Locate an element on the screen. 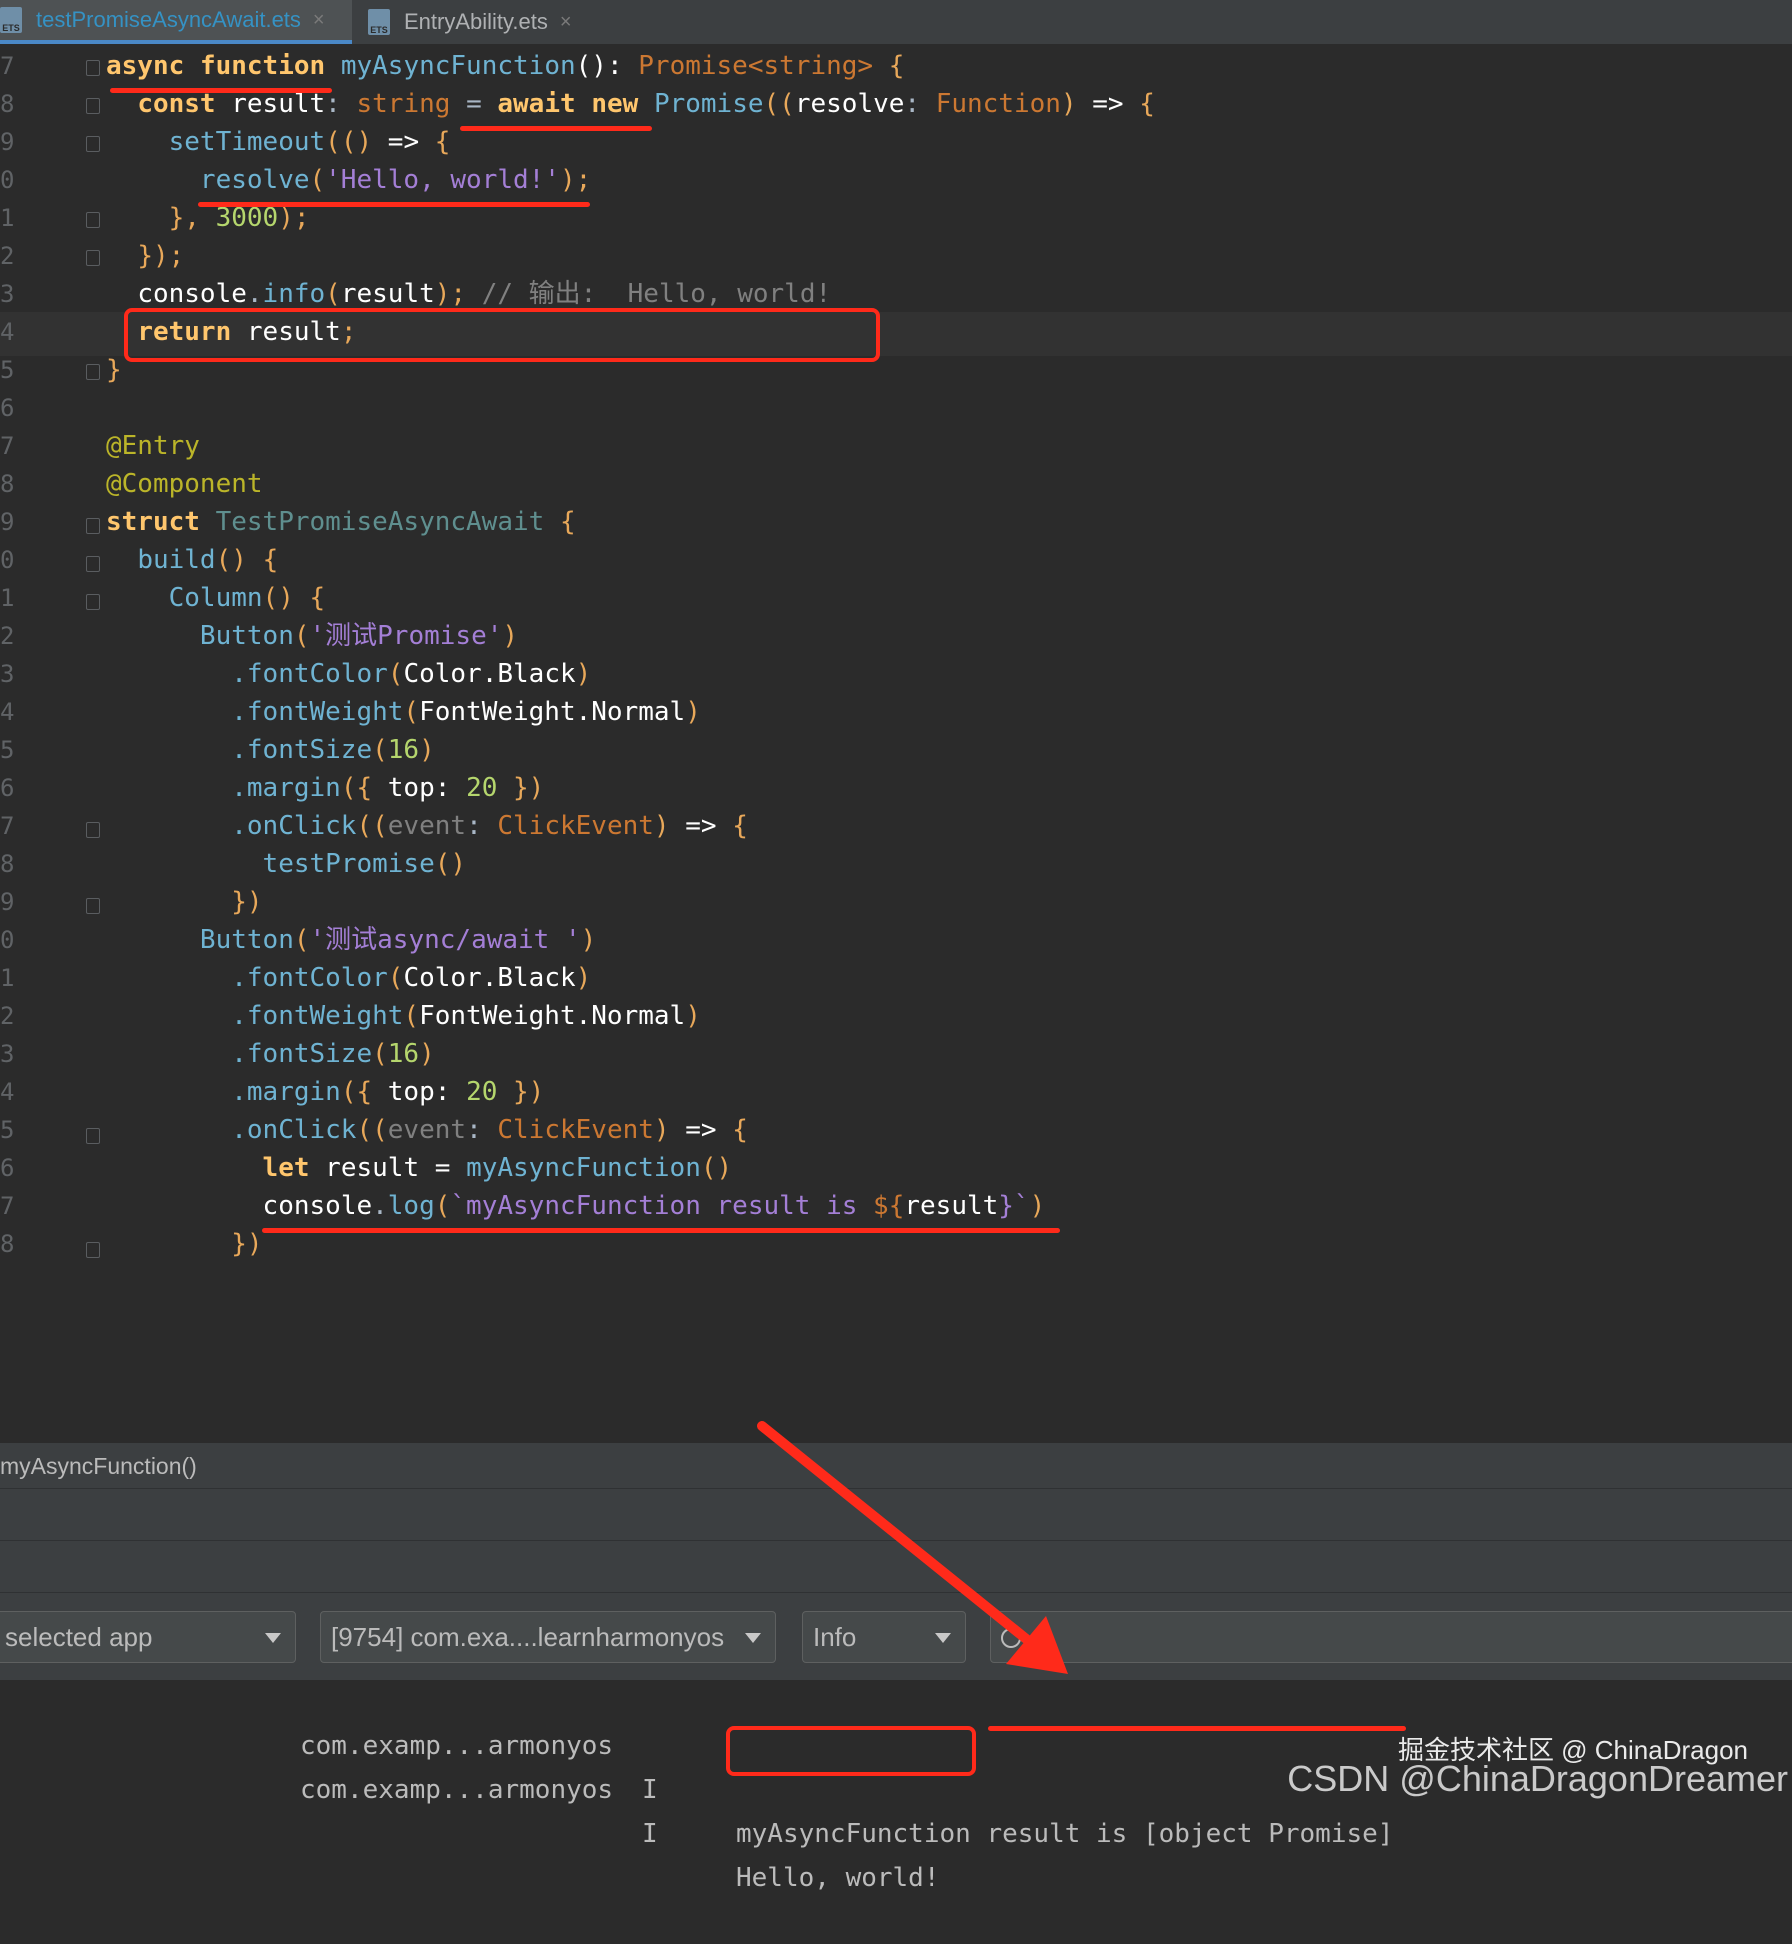 Image resolution: width=1792 pixels, height=1944 pixels. log-level: I is located at coordinates (650, 1834).